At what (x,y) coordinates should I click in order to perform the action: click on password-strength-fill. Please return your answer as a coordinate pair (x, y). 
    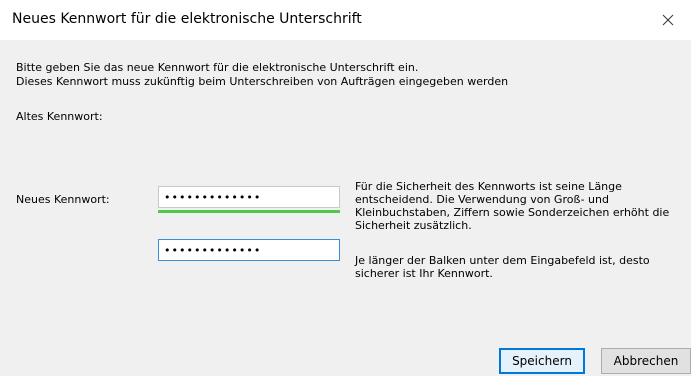
    Looking at the image, I should click on (249, 211).